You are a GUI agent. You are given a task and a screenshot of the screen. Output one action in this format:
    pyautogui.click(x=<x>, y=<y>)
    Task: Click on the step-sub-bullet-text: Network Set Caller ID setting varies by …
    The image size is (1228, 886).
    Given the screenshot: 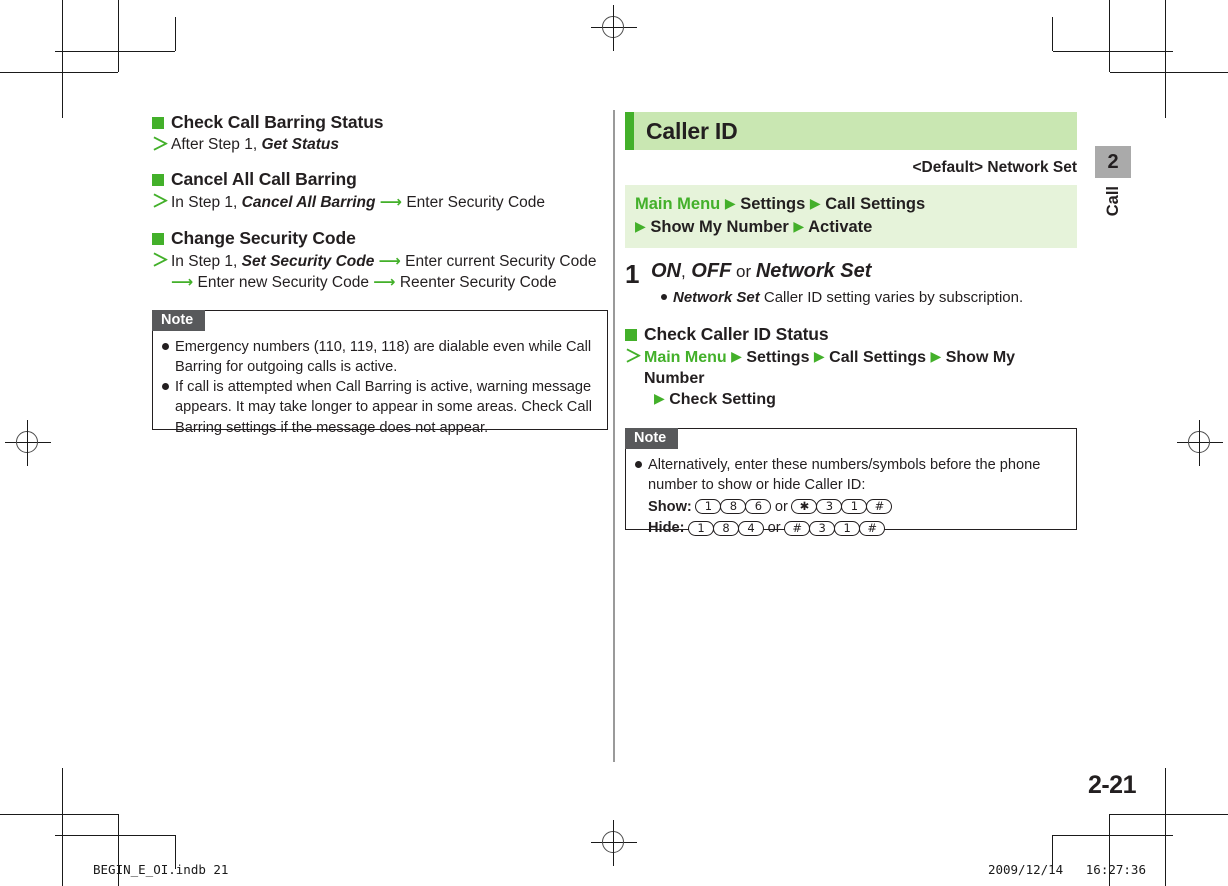 What is the action you would take?
    pyautogui.click(x=848, y=298)
    